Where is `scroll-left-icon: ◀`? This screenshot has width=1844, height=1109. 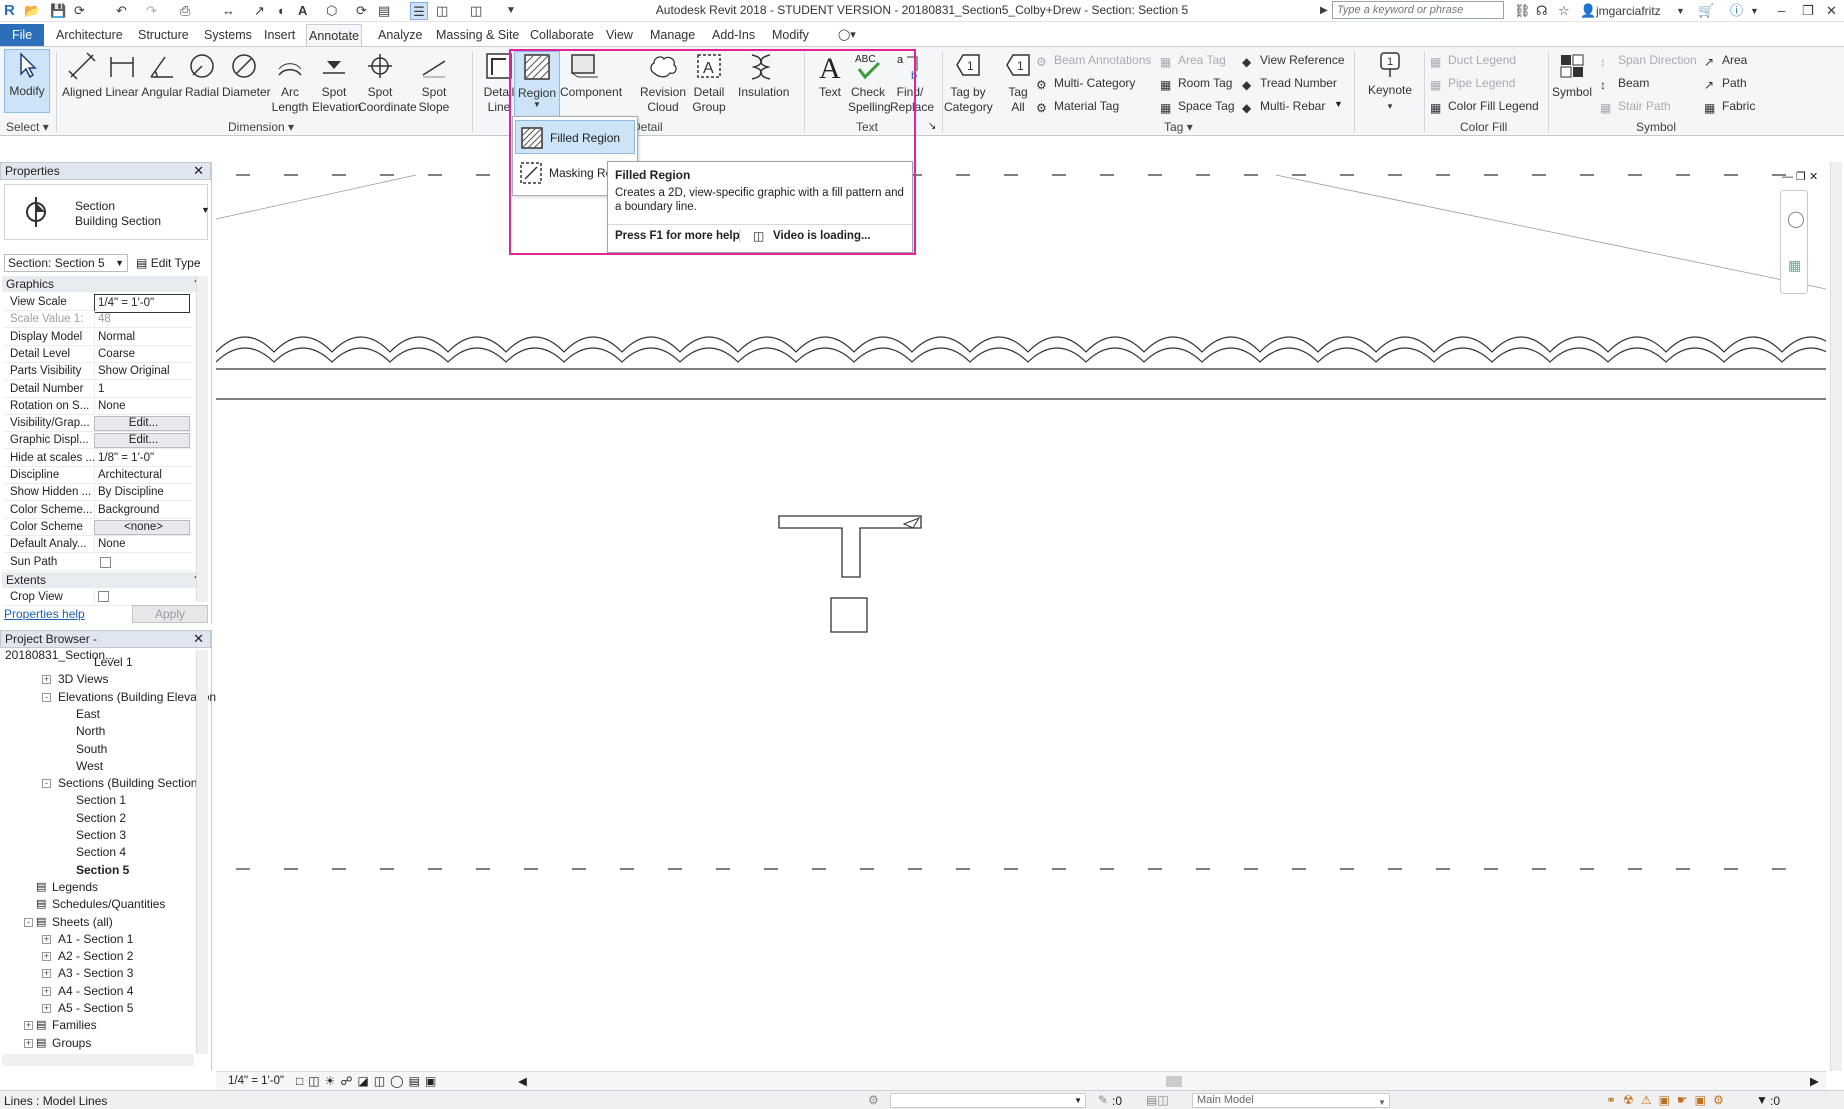 scroll-left-icon: ◀ is located at coordinates (522, 1081).